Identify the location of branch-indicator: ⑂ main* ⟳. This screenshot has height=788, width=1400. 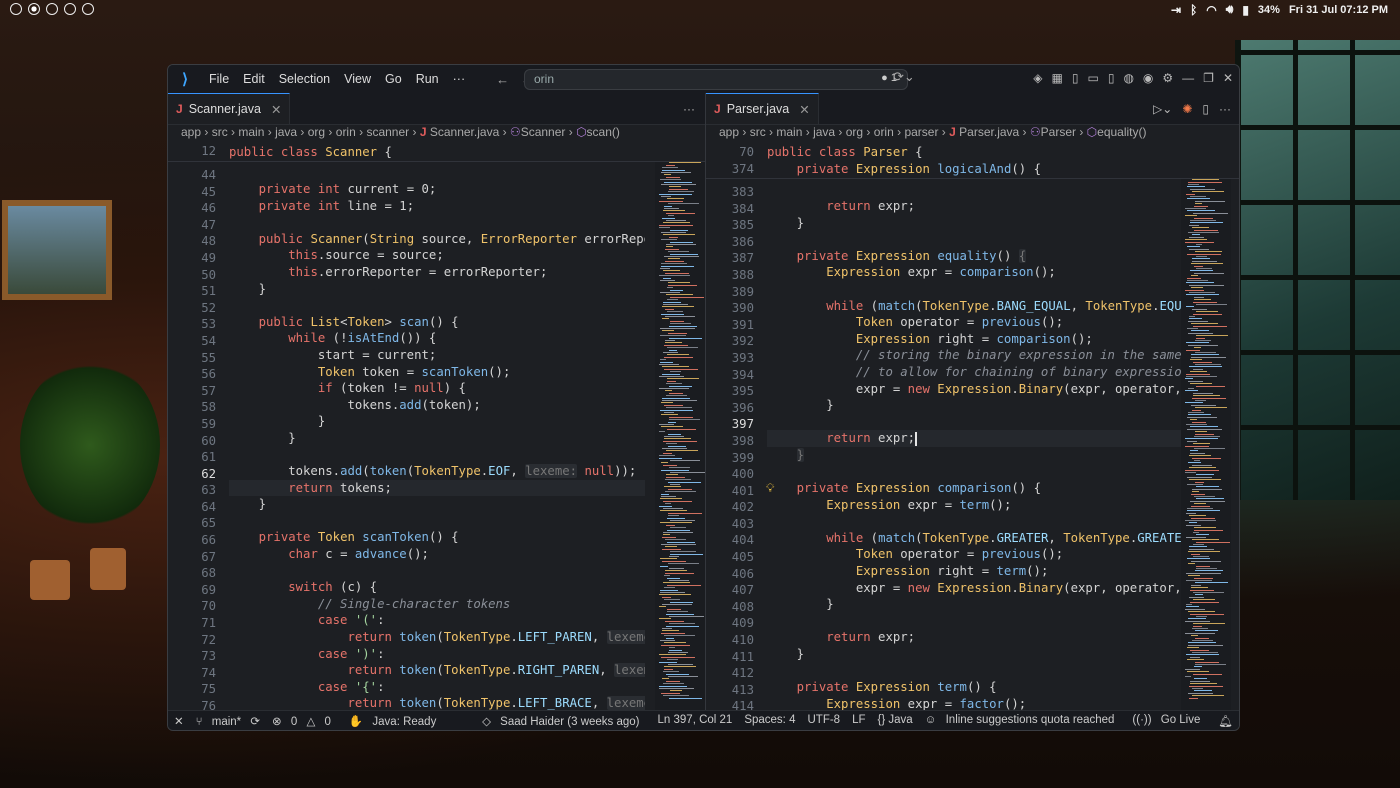
(228, 721).